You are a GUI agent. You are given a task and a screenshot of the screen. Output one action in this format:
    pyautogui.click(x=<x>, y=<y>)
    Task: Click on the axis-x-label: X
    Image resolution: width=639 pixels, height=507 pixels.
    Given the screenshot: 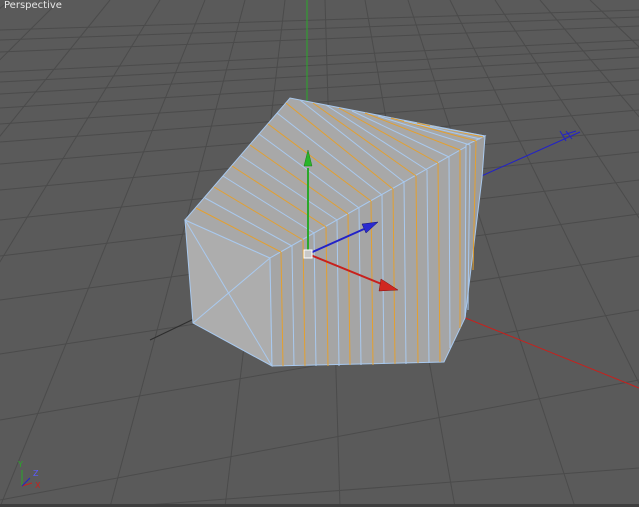 What is the action you would take?
    pyautogui.click(x=38, y=485)
    